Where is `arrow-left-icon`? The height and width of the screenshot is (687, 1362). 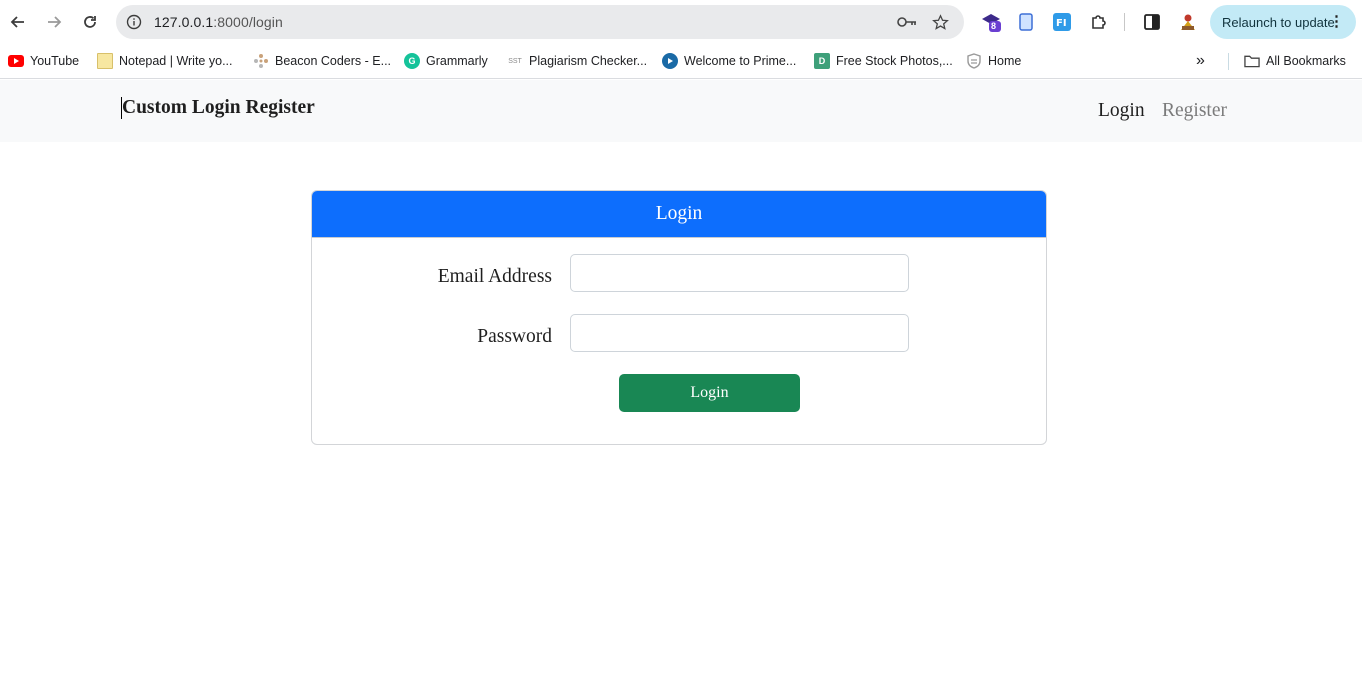 arrow-left-icon is located at coordinates (17, 22).